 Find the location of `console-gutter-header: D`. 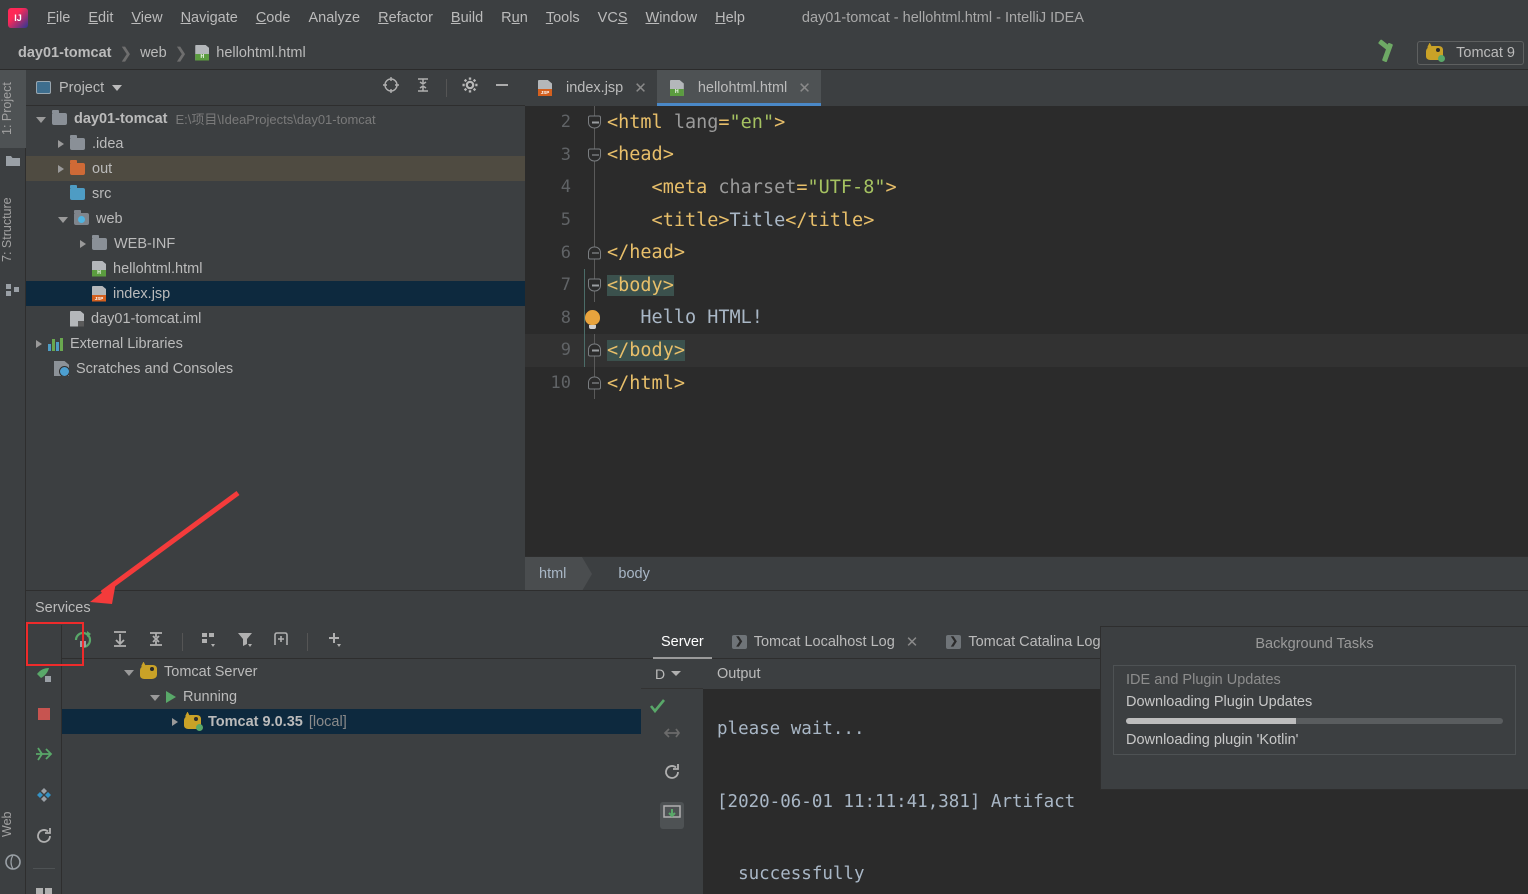

console-gutter-header: D is located at coordinates (672, 674).